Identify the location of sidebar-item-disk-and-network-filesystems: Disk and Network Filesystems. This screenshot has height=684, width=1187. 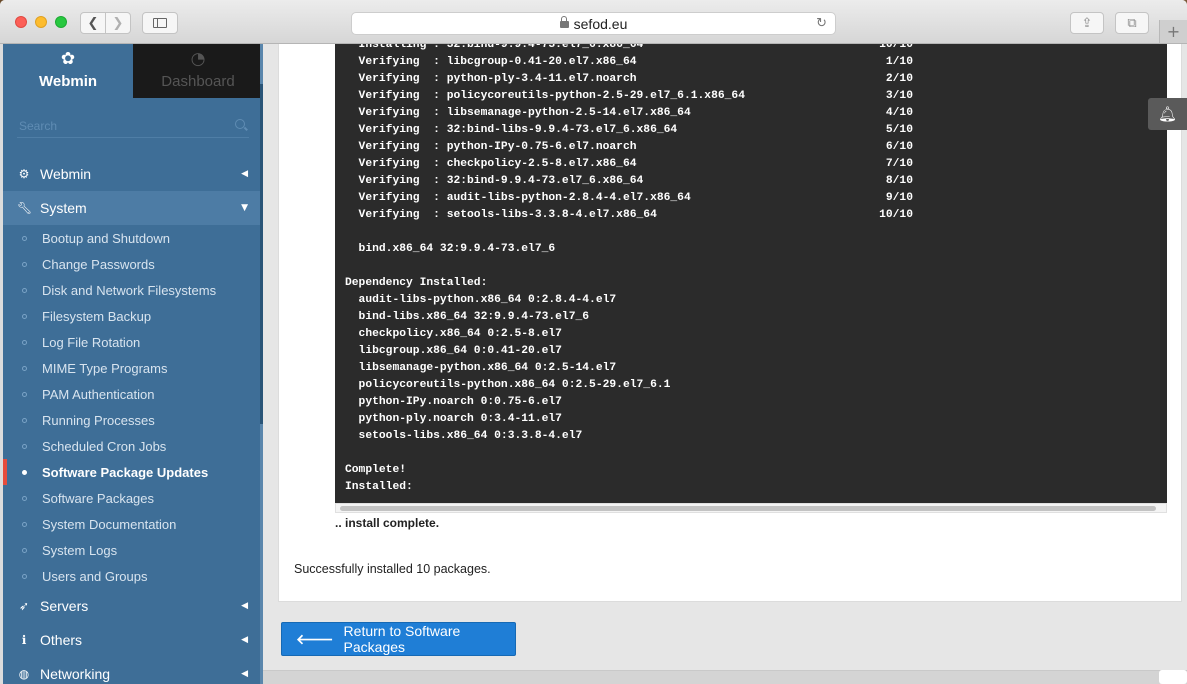
(131, 290).